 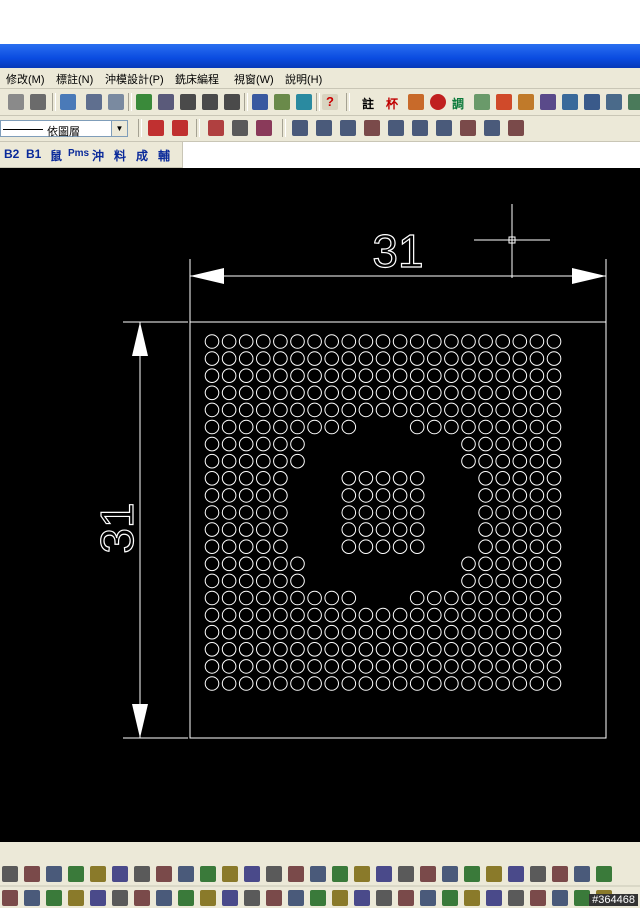 What do you see at coordinates (438, 102) in the screenshot?
I see `circle-tool-icon` at bounding box center [438, 102].